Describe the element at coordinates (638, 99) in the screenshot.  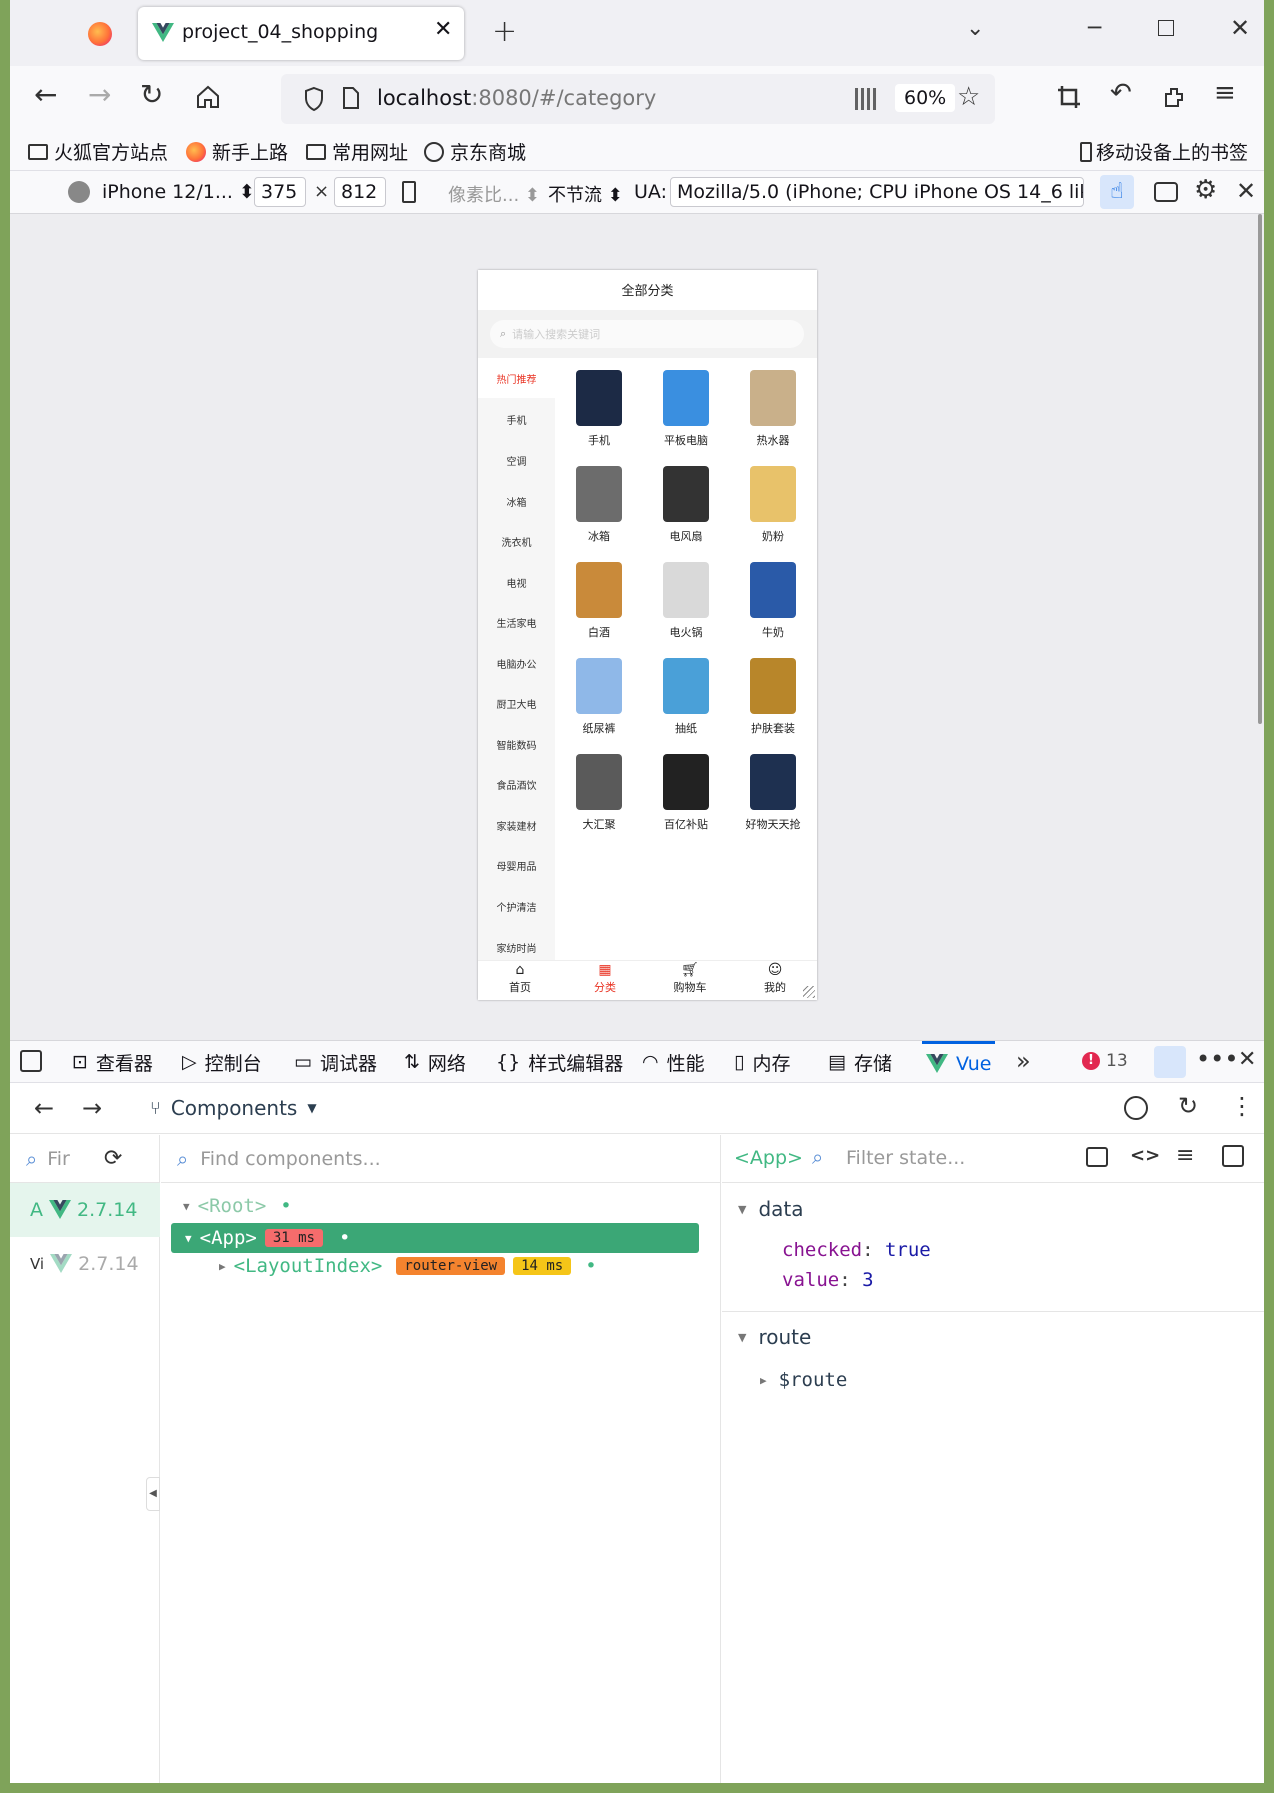
I see `url-bar: localhost:8080/#/category 60% ☆` at that location.